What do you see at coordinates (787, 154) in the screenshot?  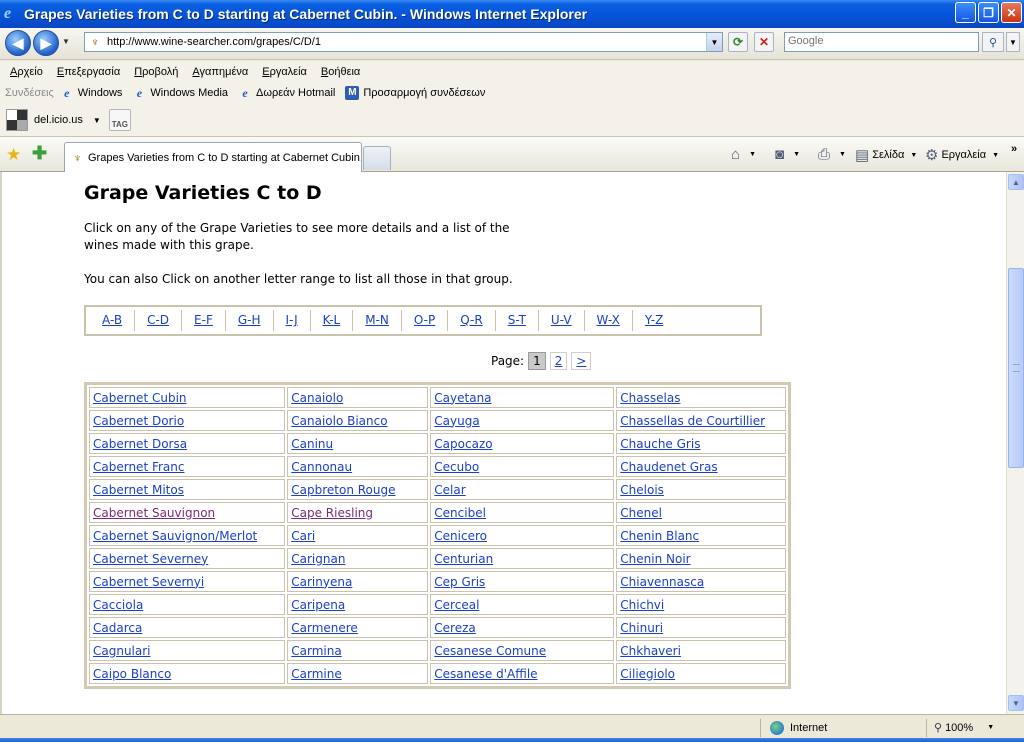 I see `feeds-button: ◙ ▼` at bounding box center [787, 154].